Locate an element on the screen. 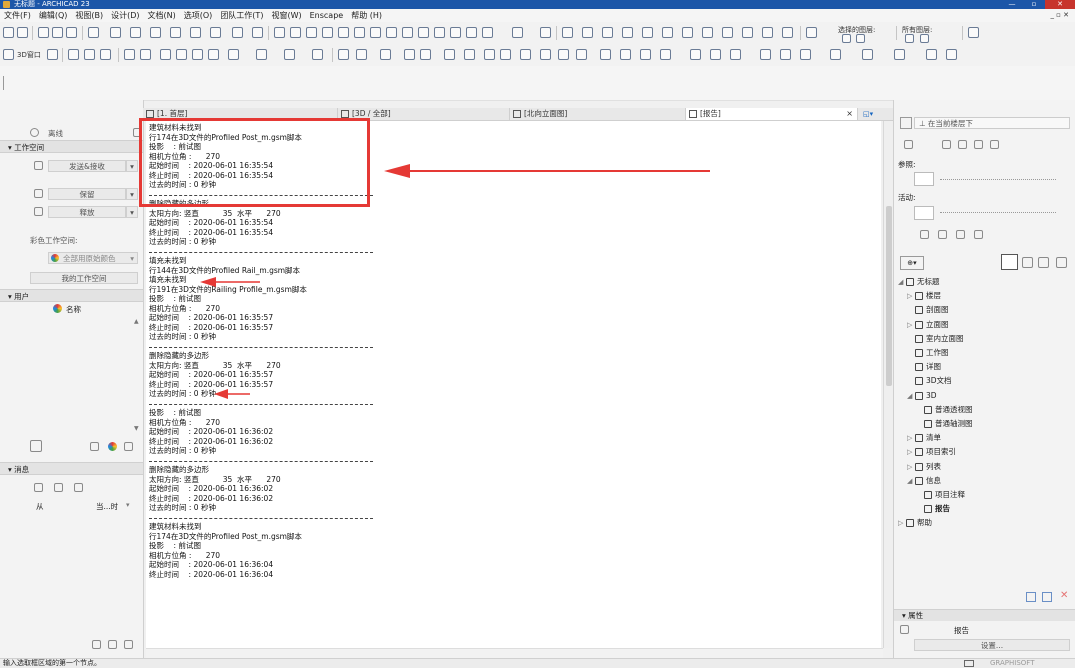  drag-icon is located at coordinates (471, 32).